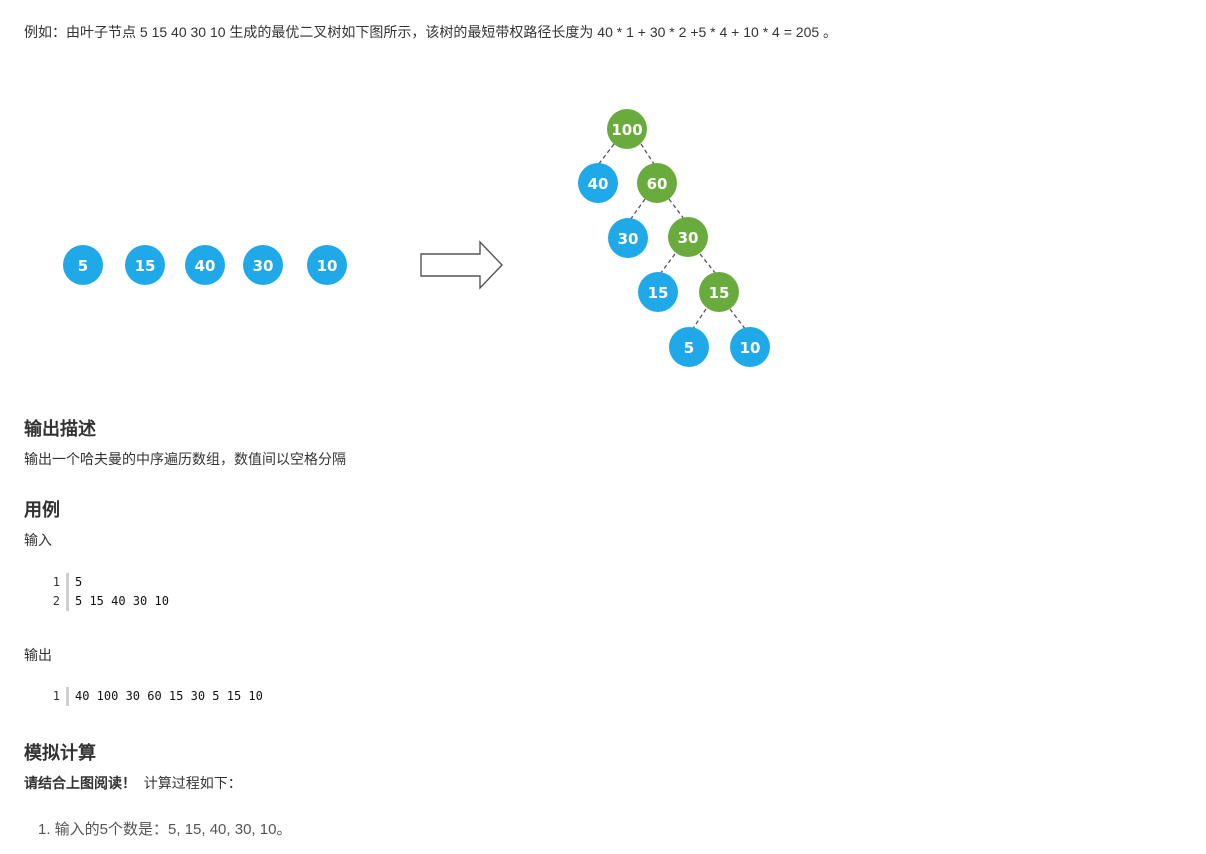 The image size is (1206, 854). I want to click on tree-node: 60, so click(657, 183).